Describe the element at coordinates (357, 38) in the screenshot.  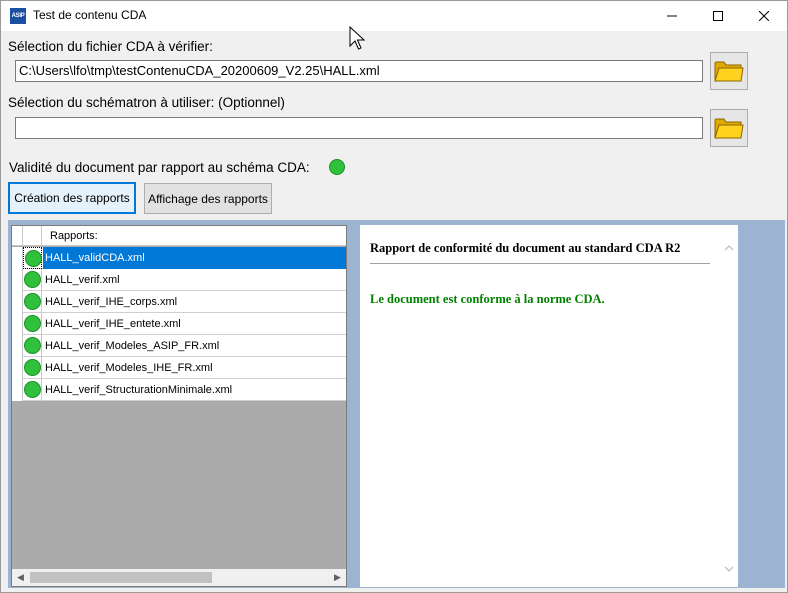
I see `mouse-cursor-icon` at that location.